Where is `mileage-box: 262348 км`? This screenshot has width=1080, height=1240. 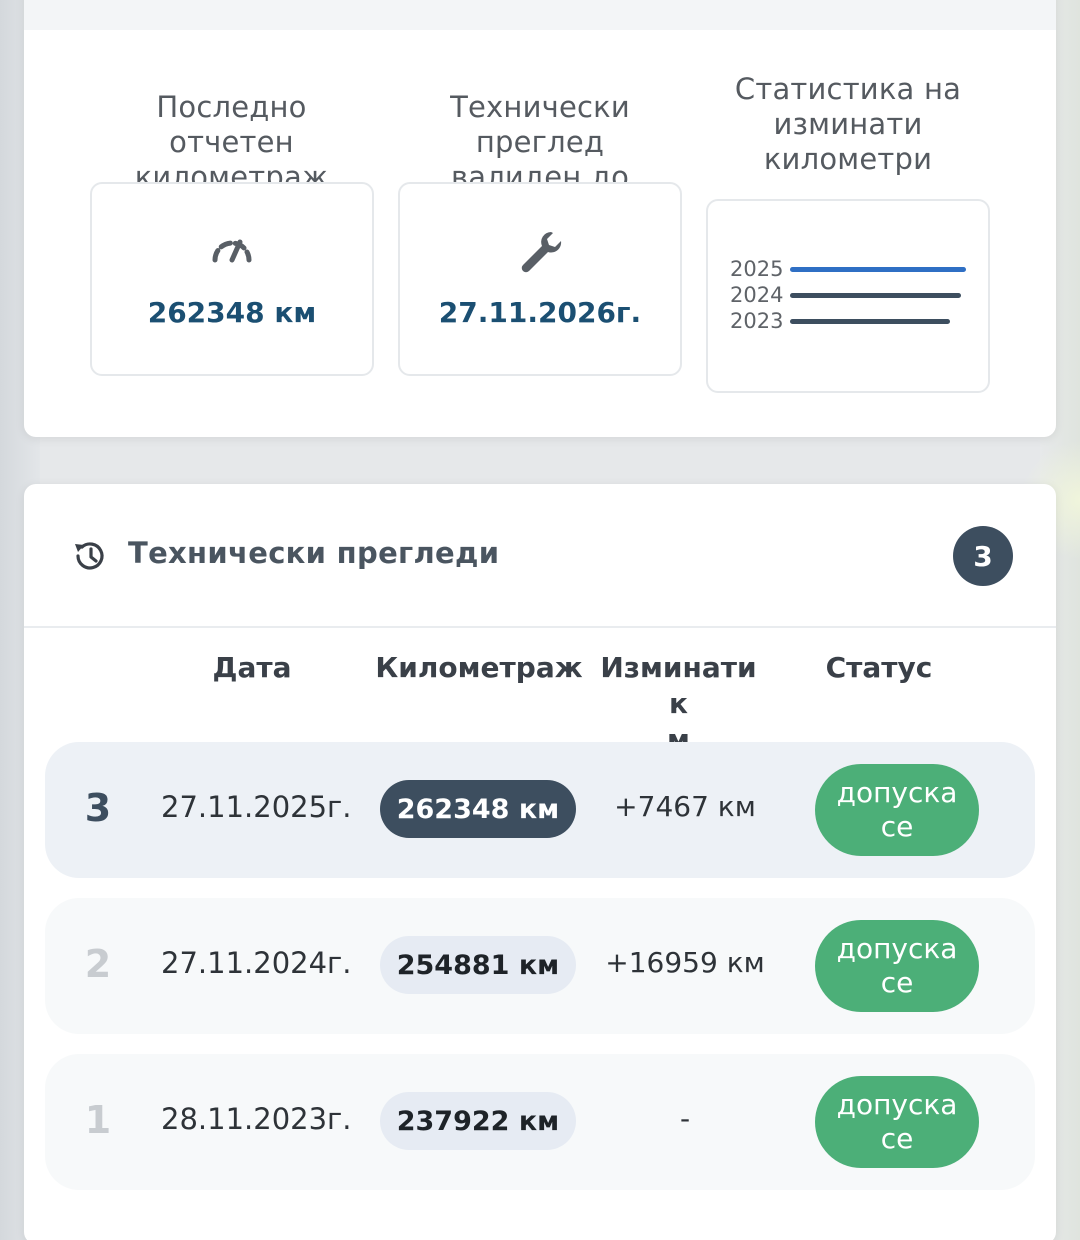
mileage-box: 262348 км is located at coordinates (232, 279).